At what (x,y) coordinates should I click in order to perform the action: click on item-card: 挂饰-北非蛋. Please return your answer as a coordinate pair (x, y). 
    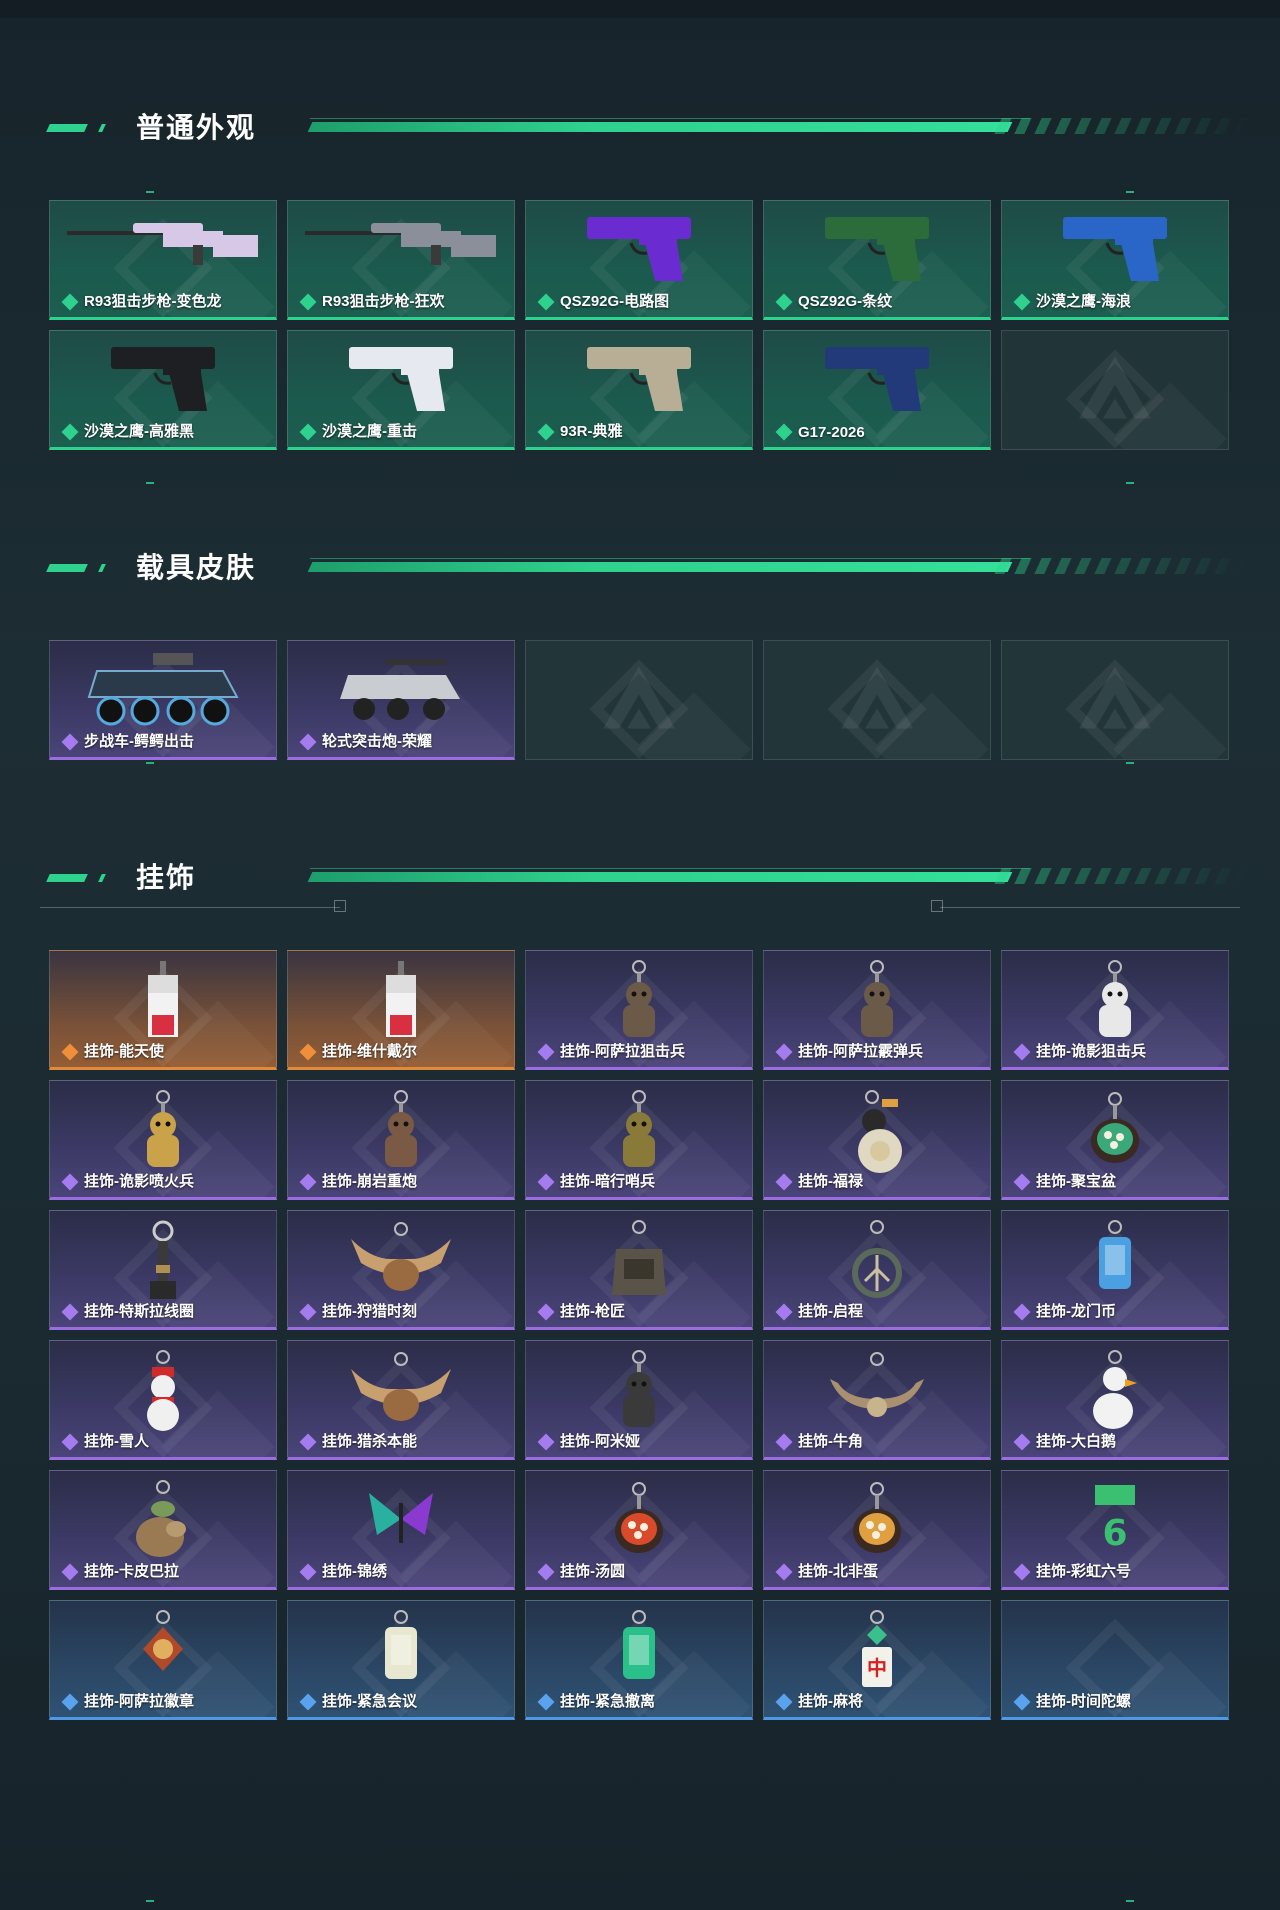
    Looking at the image, I should click on (877, 1530).